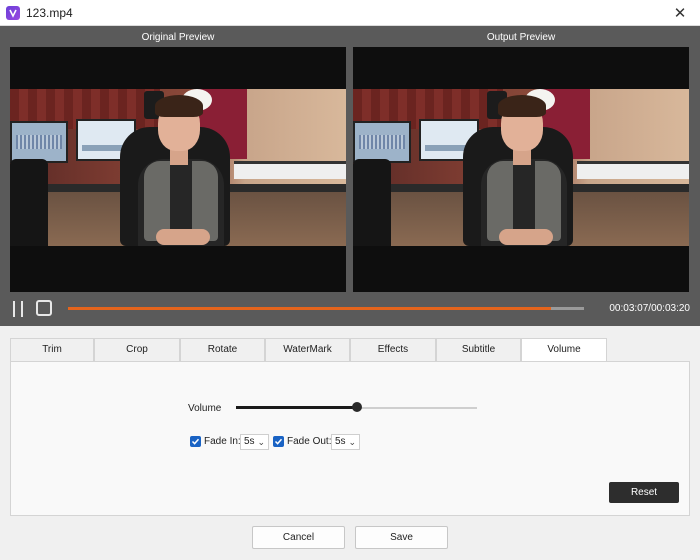 This screenshot has height=560, width=700. I want to click on fade-out-checkbox, so click(278, 441).